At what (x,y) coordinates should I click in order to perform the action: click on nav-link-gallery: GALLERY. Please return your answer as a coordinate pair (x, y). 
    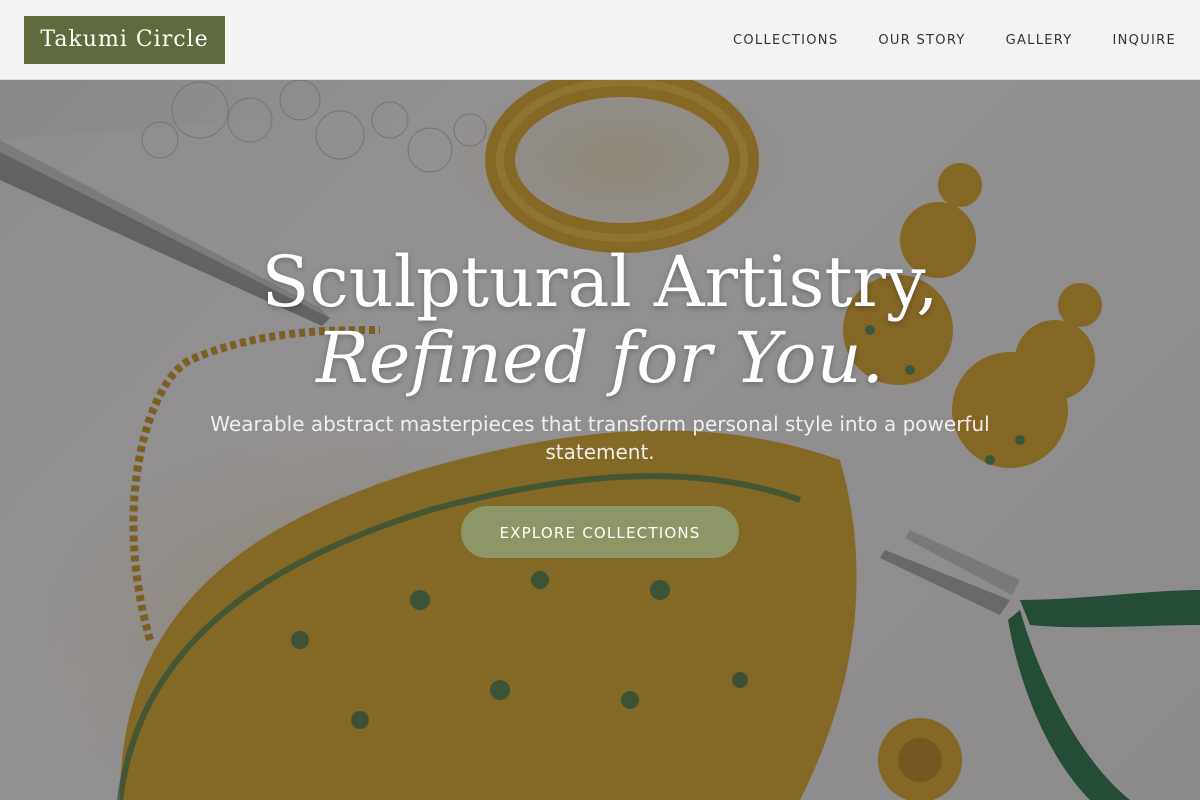
    Looking at the image, I should click on (1039, 40).